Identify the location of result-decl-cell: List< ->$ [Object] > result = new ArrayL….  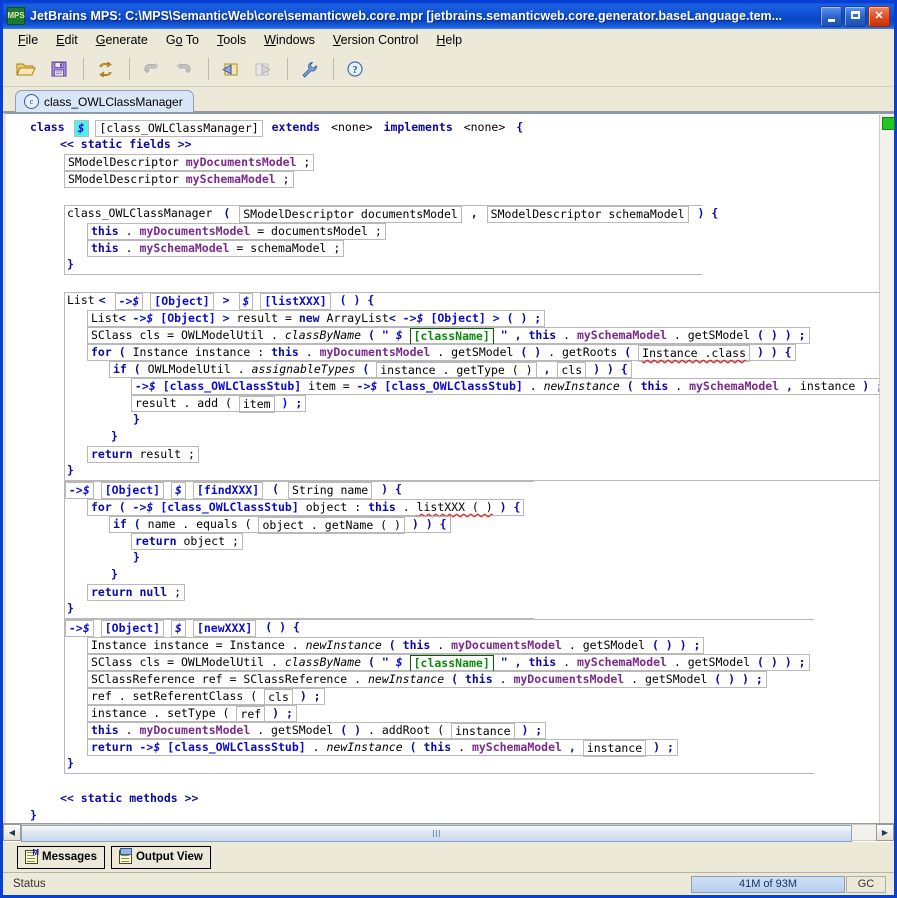
(316, 318).